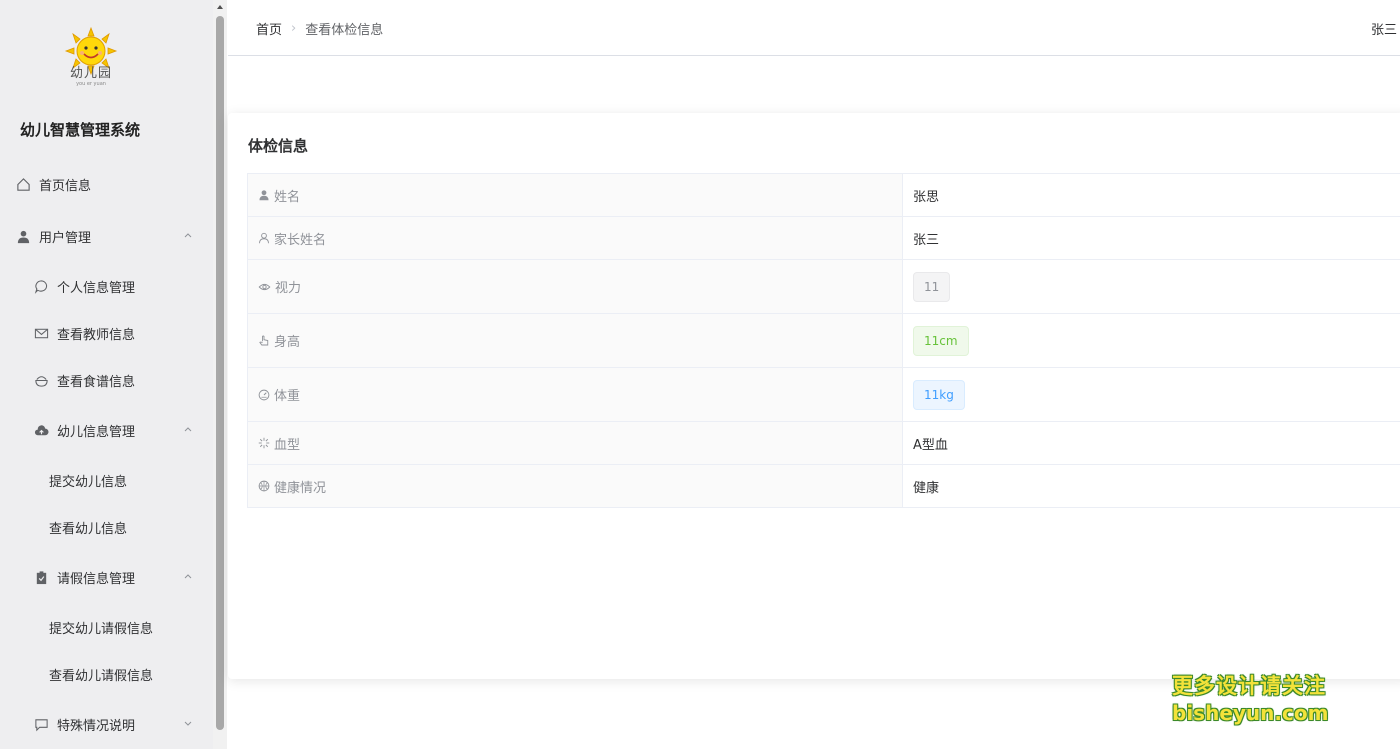 The width and height of the screenshot is (1400, 749). What do you see at coordinates (188, 723) in the screenshot?
I see `chevron-down-icon` at bounding box center [188, 723].